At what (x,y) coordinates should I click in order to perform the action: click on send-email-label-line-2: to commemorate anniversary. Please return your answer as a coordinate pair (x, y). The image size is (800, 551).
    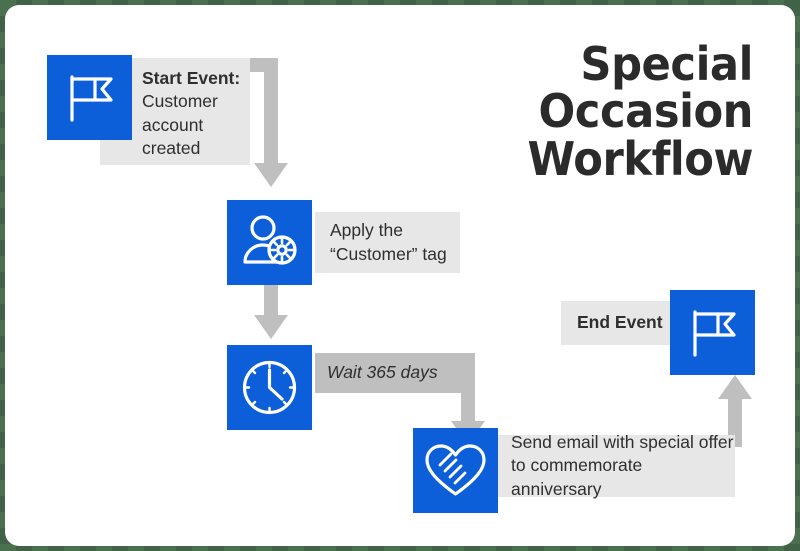
    Looking at the image, I should click on (577, 477).